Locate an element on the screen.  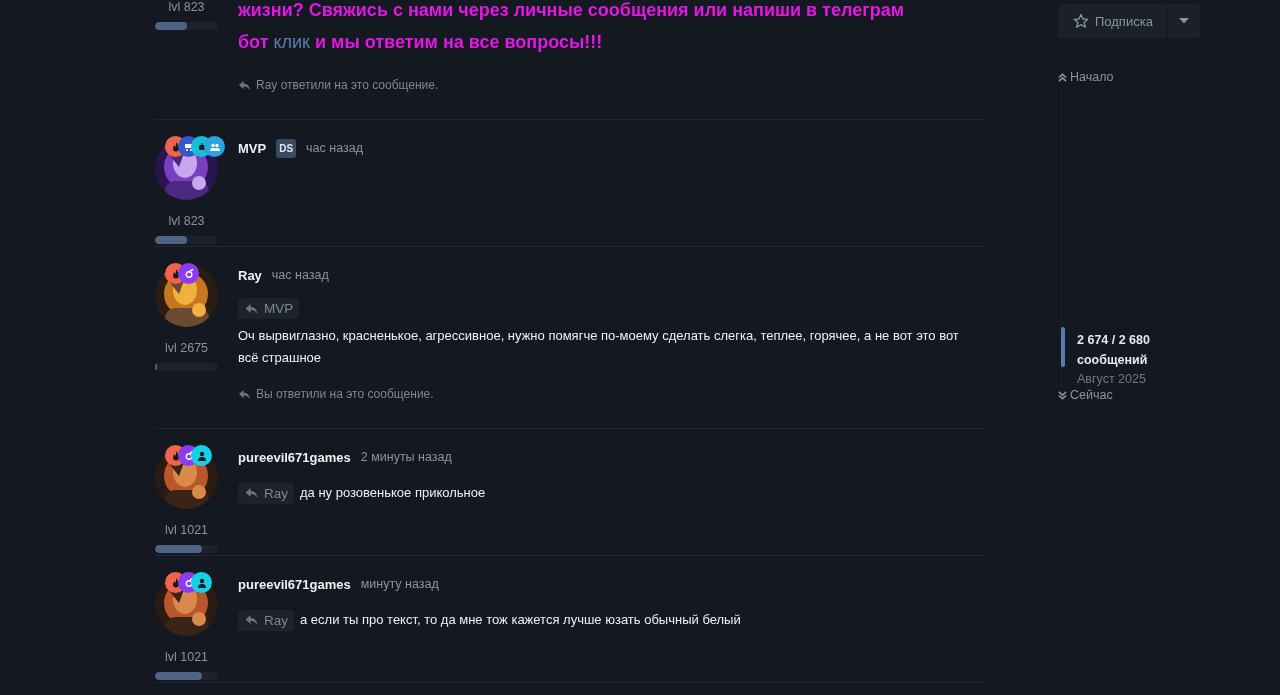
quote-button: MVP is located at coordinates (269, 308).